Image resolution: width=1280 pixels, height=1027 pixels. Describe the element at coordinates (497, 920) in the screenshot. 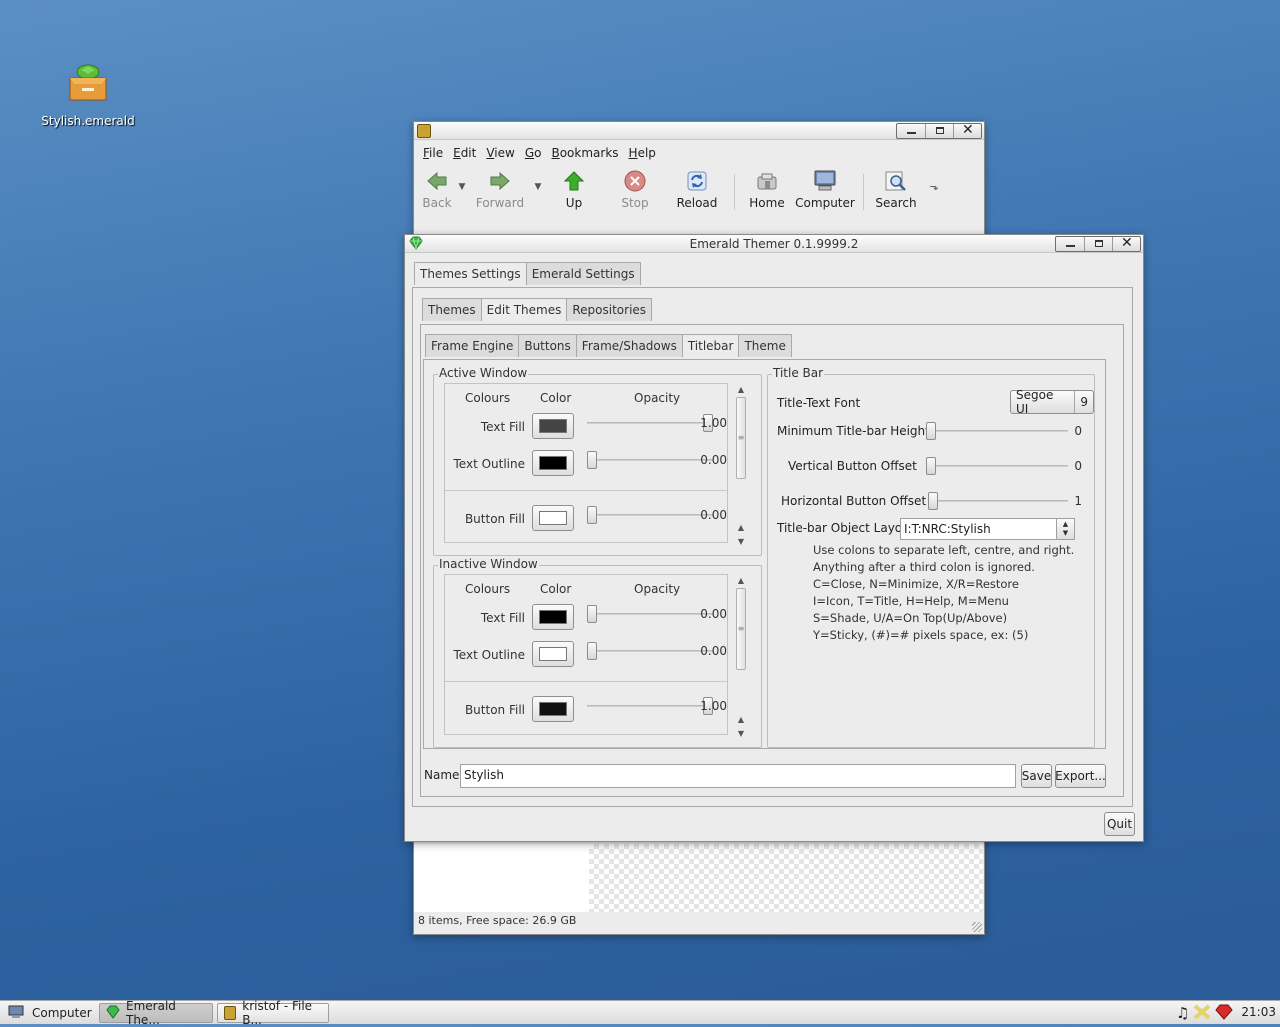

I see `file-browser-status: 8 items, Free space: 26.9 GB` at that location.